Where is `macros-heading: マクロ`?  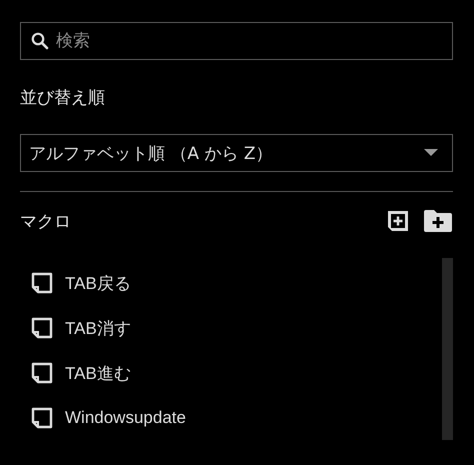 macros-heading: マクロ is located at coordinates (45, 221).